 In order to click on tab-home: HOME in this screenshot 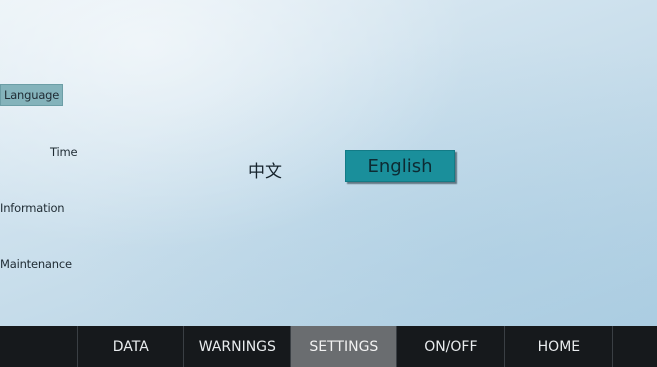, I will do `click(559, 346)`.